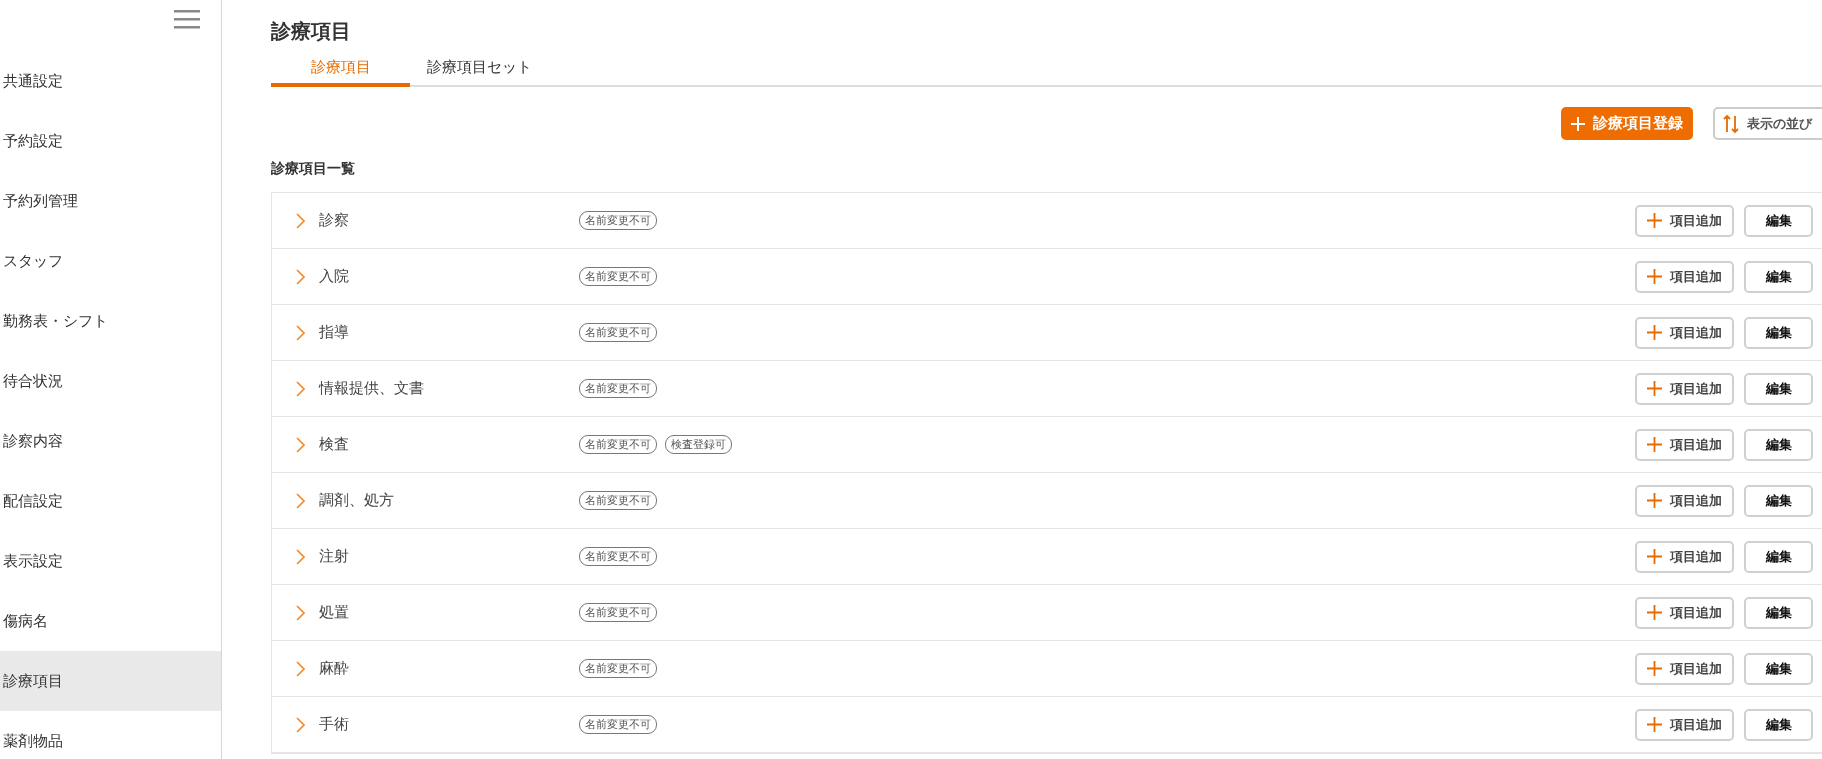 This screenshot has height=759, width=1822. What do you see at coordinates (313, 169) in the screenshot?
I see `list-title: 診療項目一覧` at bounding box center [313, 169].